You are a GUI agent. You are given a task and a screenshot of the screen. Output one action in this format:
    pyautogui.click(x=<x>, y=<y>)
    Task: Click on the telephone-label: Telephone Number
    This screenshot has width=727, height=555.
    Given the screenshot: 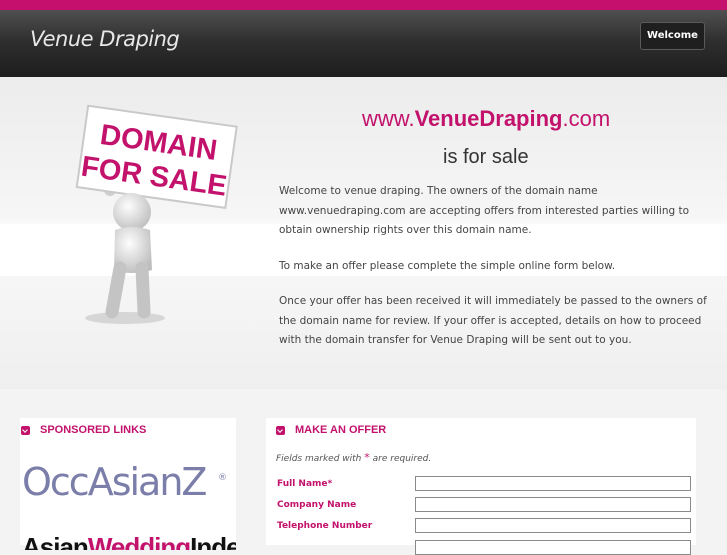 What is the action you would take?
    pyautogui.click(x=325, y=526)
    